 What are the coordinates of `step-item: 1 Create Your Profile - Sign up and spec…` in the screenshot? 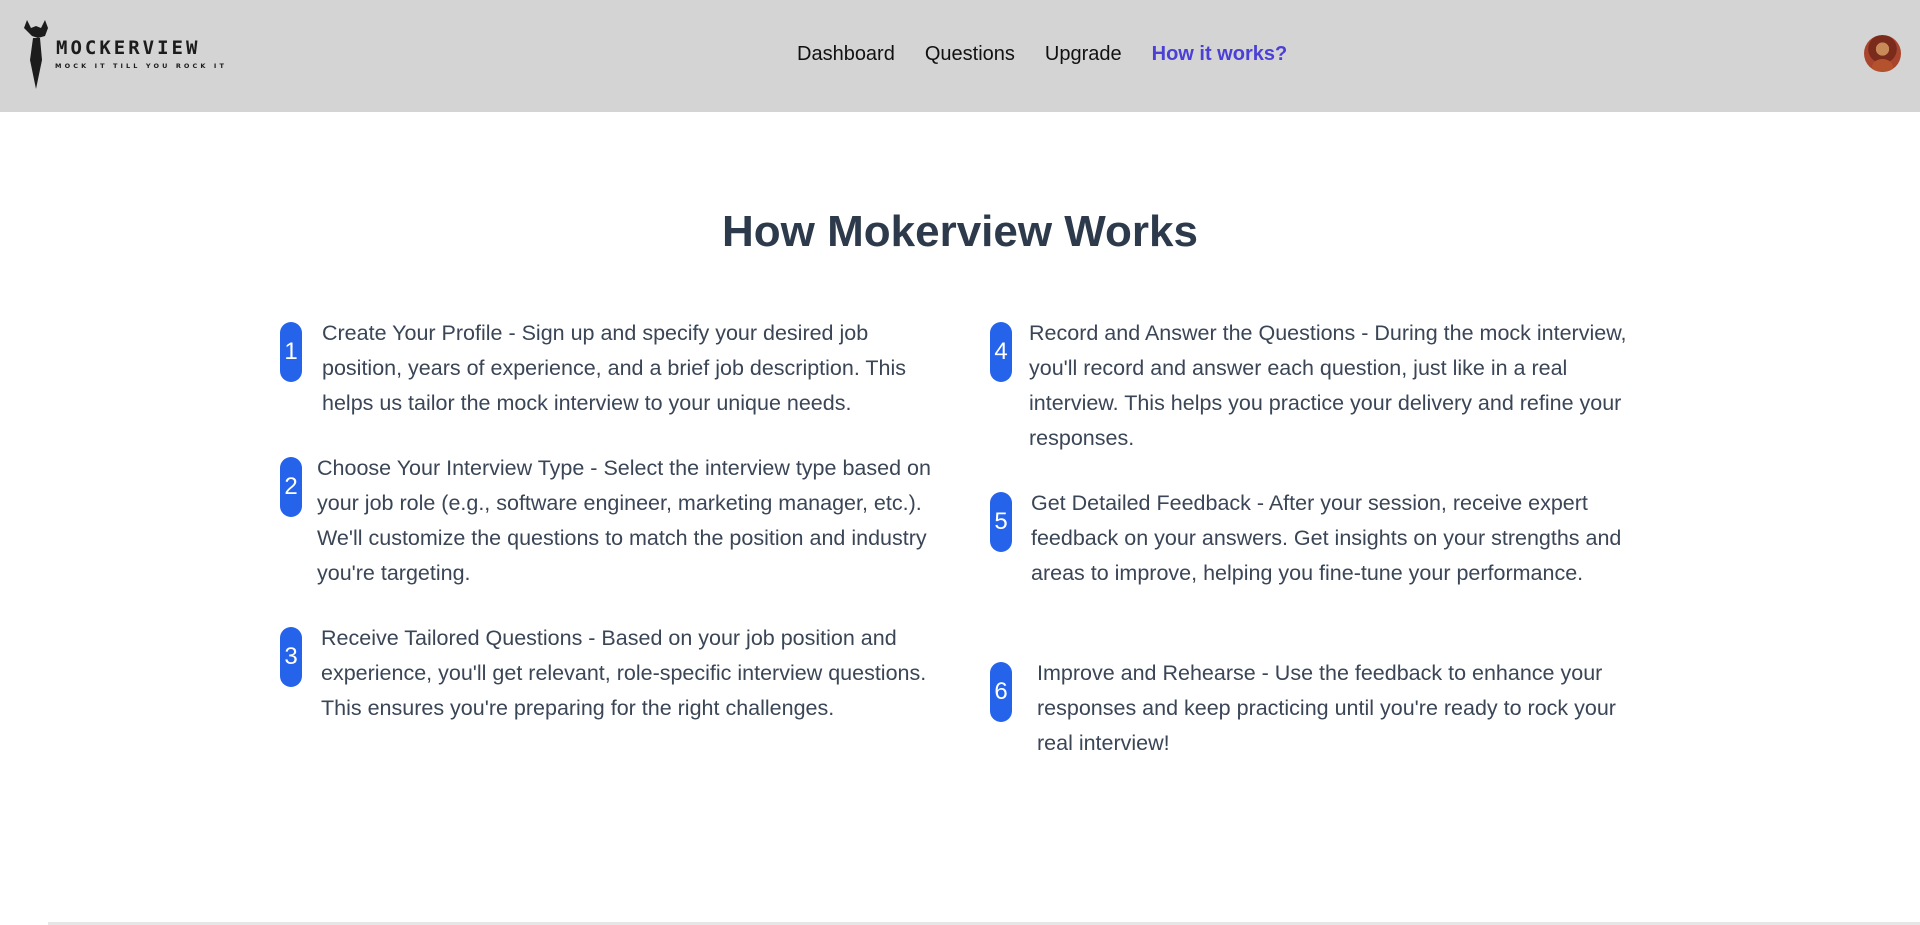 It's located at (610, 371).